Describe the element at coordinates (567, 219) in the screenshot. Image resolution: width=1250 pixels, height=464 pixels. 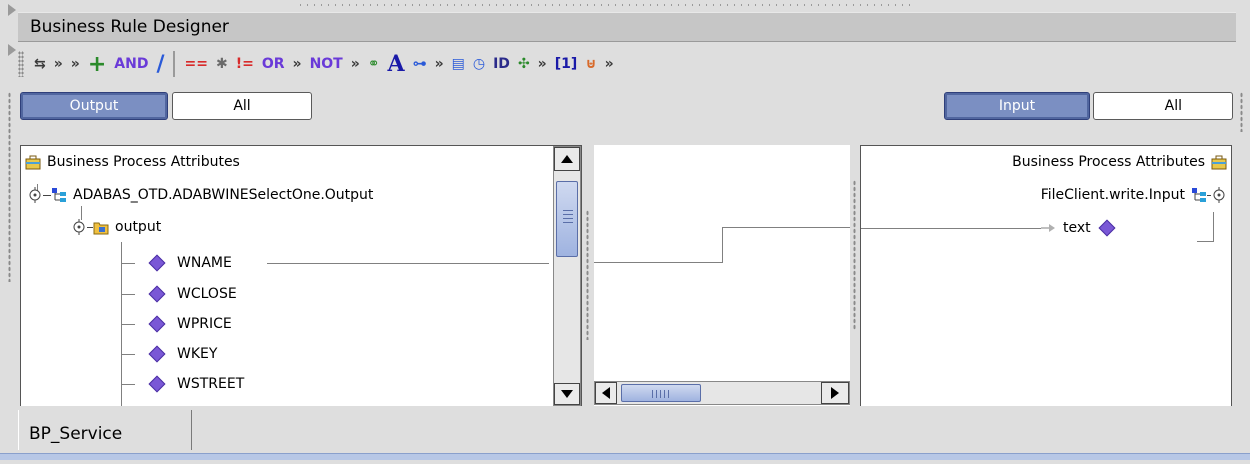
I see `scroll-thumb` at that location.